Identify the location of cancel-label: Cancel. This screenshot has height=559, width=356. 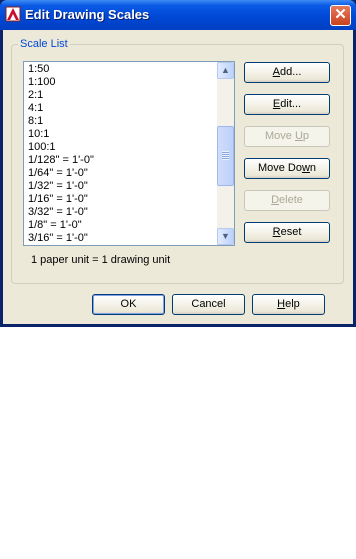
(208, 304).